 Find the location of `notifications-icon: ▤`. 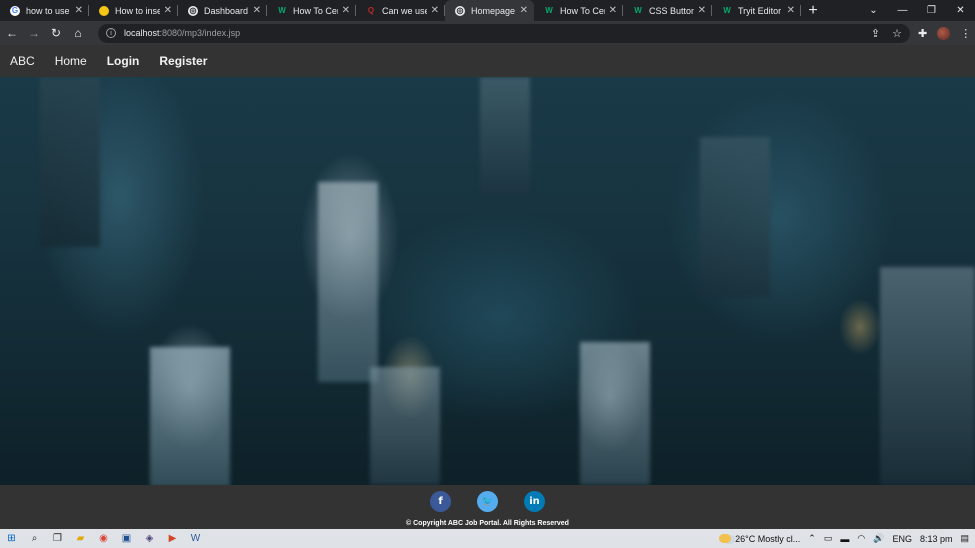

notifications-icon: ▤ is located at coordinates (964, 538).